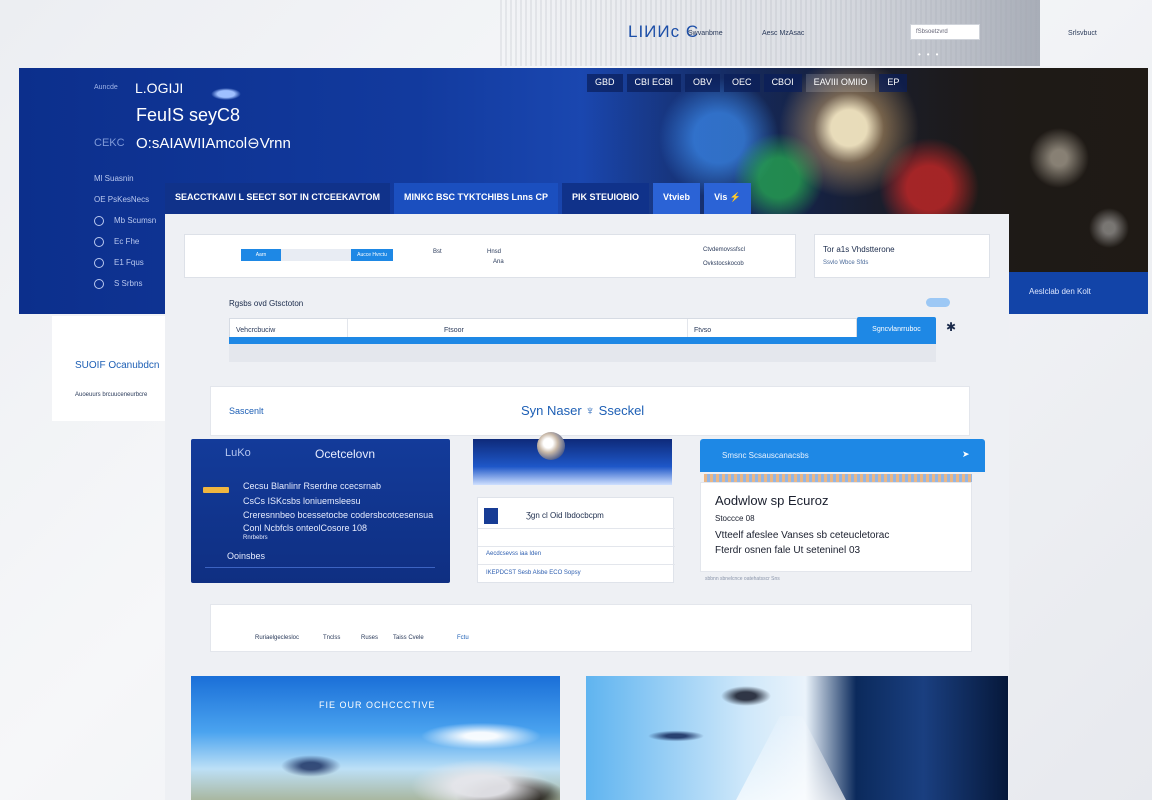 This screenshot has height=800, width=1152. I want to click on right-card-footnote: sbbnn sbnelcnce oatehatsscr Sns, so click(742, 579).